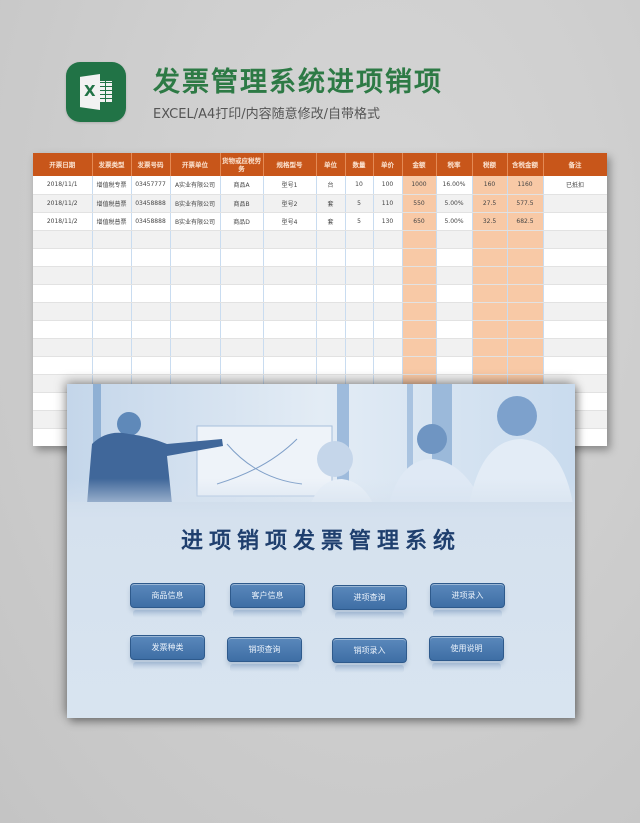  I want to click on column-header: 发票类型, so click(112, 164).